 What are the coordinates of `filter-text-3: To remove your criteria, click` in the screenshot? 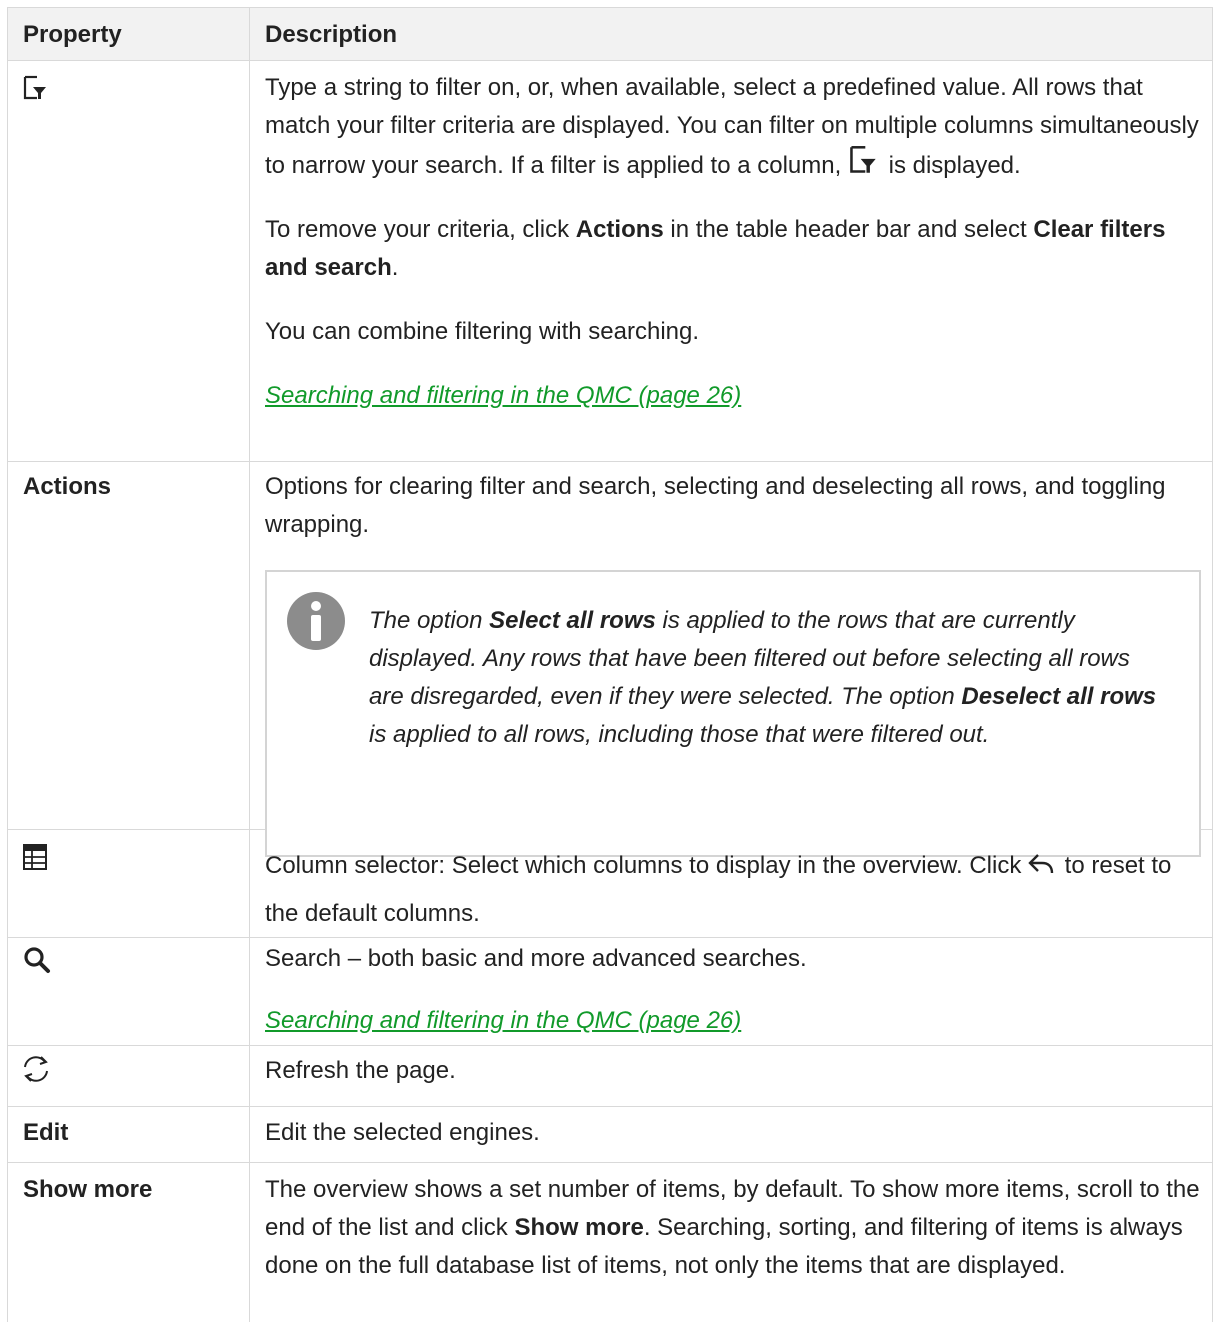 It's located at (420, 229).